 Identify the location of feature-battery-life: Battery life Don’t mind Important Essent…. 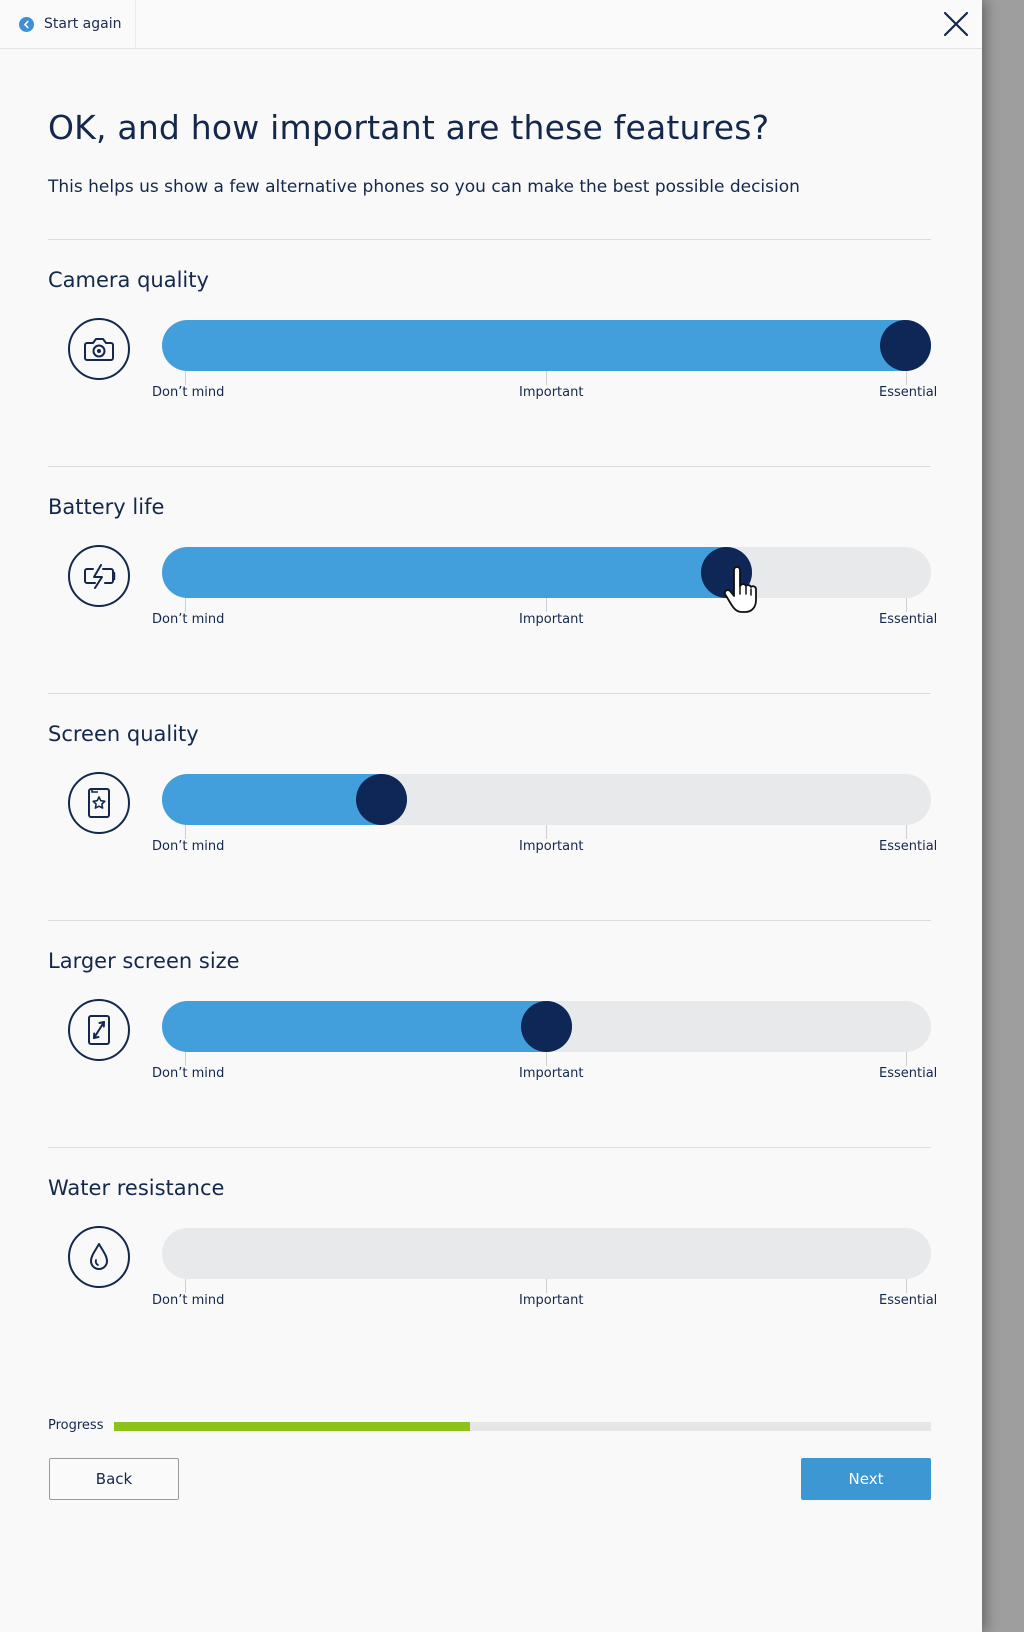
(492, 579).